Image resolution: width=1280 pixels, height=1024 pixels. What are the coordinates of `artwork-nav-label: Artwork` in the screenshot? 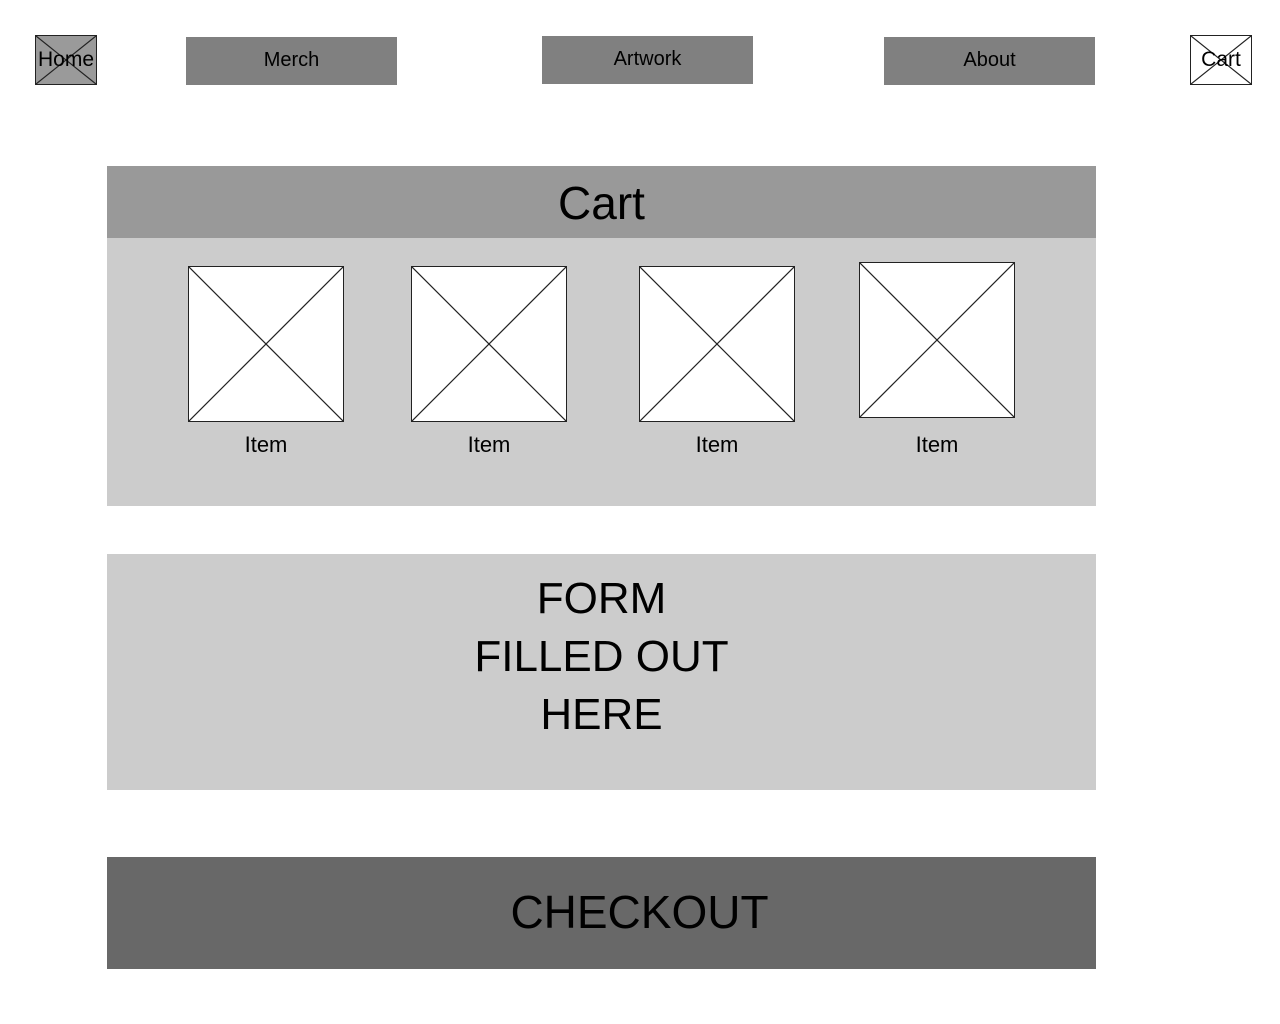 It's located at (647, 59).